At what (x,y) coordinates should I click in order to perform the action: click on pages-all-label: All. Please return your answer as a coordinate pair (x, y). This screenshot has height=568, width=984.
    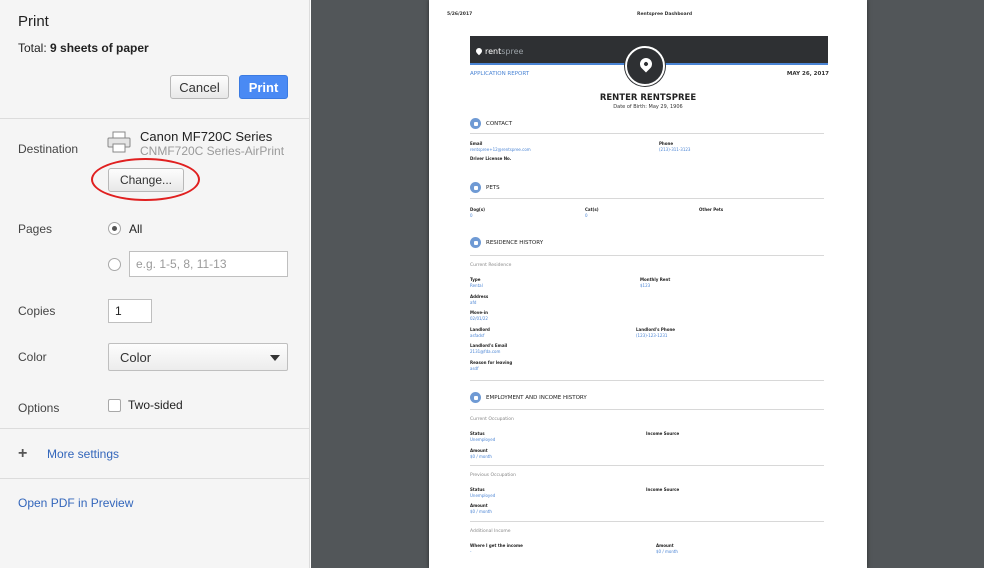
    Looking at the image, I should click on (135, 229).